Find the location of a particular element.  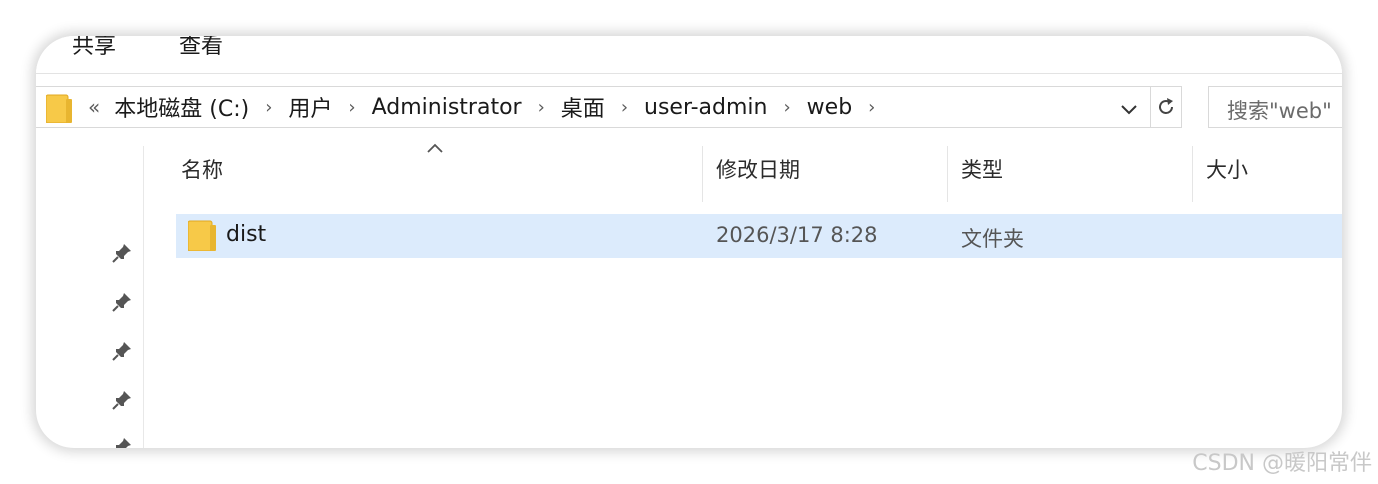

column-header-size: 大小 is located at coordinates (1227, 169).